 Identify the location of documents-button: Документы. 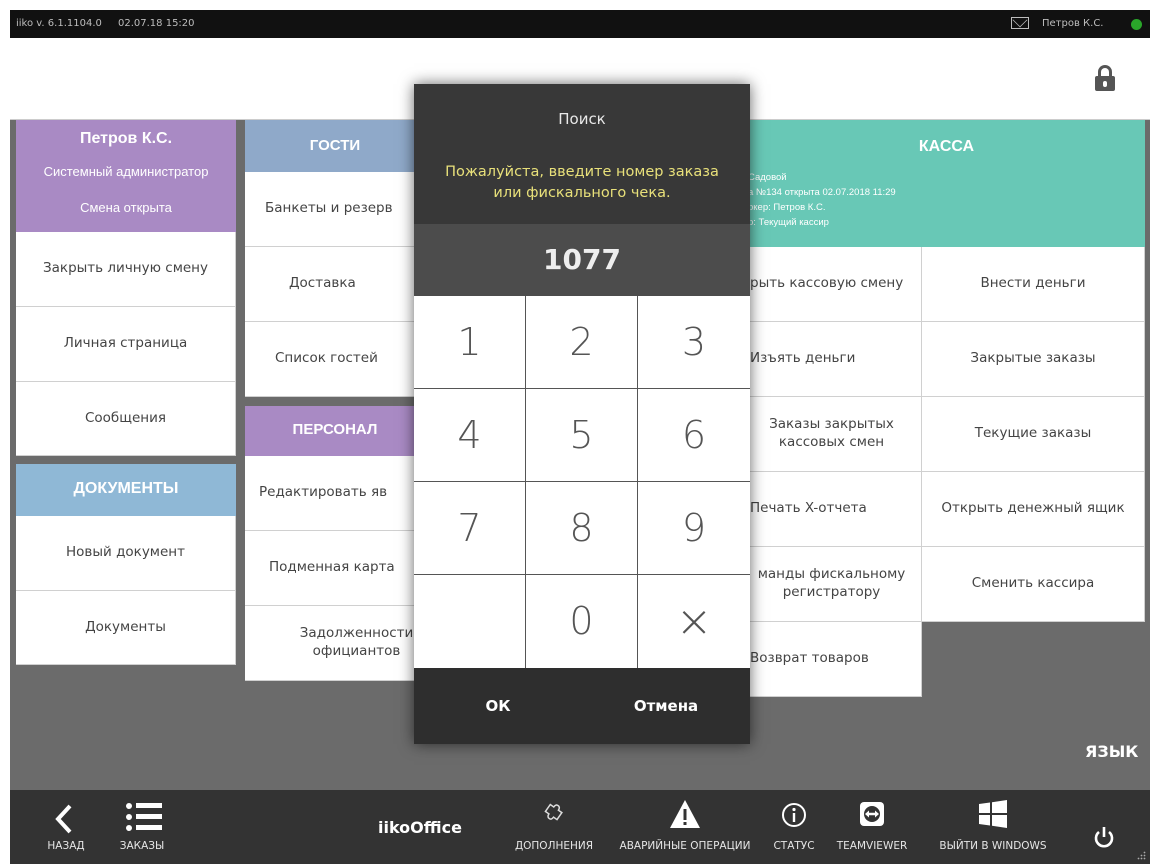
(126, 628).